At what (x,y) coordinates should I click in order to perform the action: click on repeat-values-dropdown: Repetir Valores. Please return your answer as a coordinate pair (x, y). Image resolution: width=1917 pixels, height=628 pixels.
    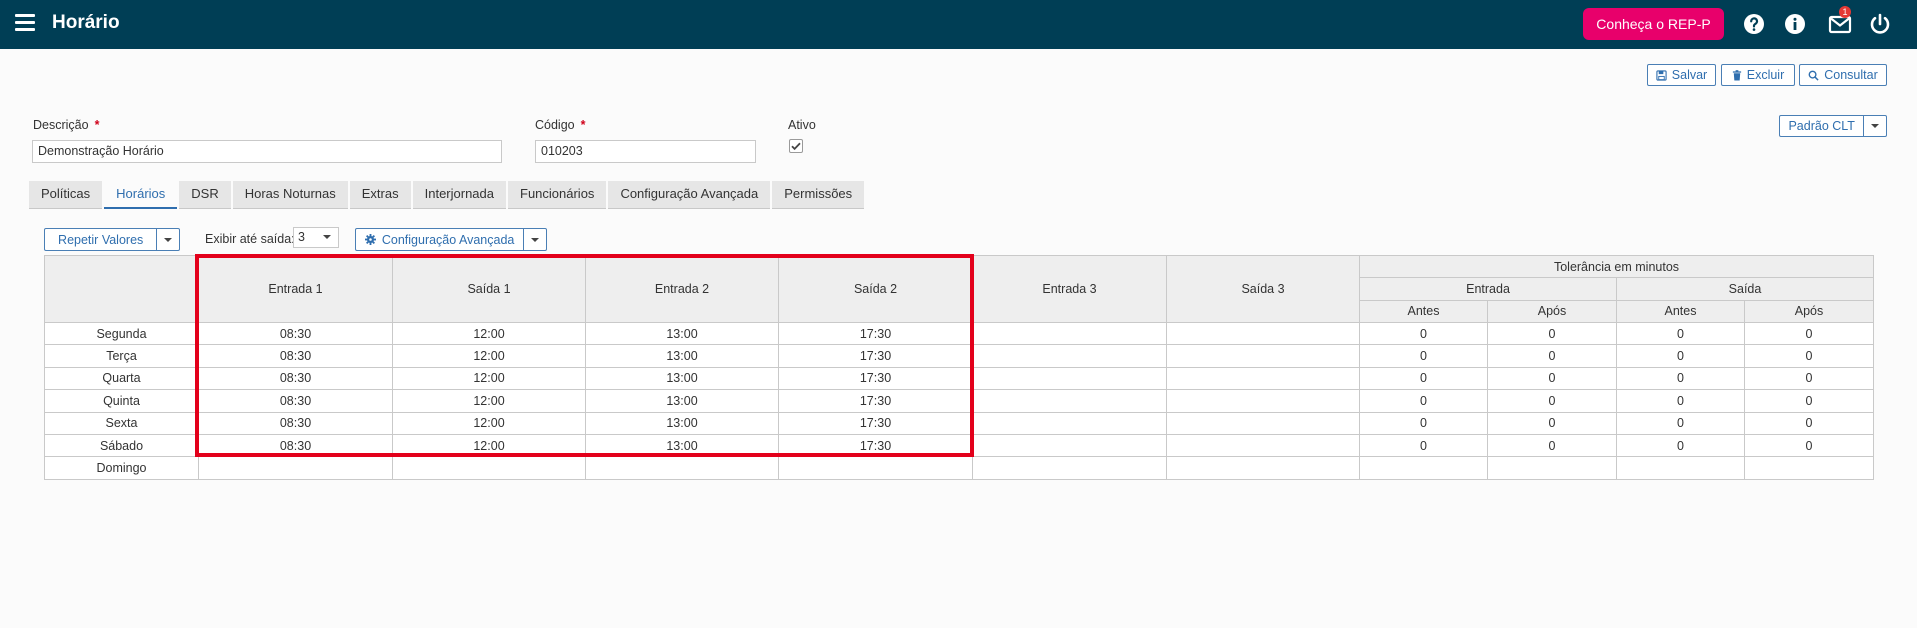
    Looking at the image, I should click on (112, 239).